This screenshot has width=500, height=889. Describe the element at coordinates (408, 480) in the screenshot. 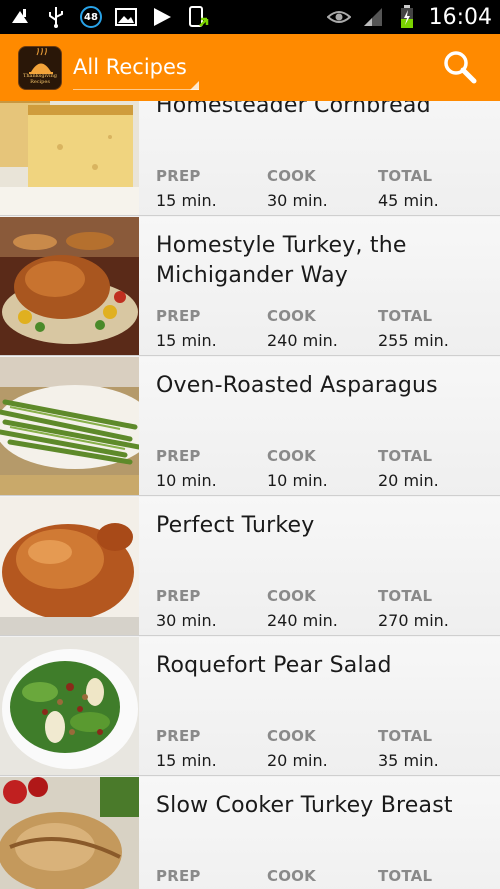

I see `total-time: 20 min.` at that location.